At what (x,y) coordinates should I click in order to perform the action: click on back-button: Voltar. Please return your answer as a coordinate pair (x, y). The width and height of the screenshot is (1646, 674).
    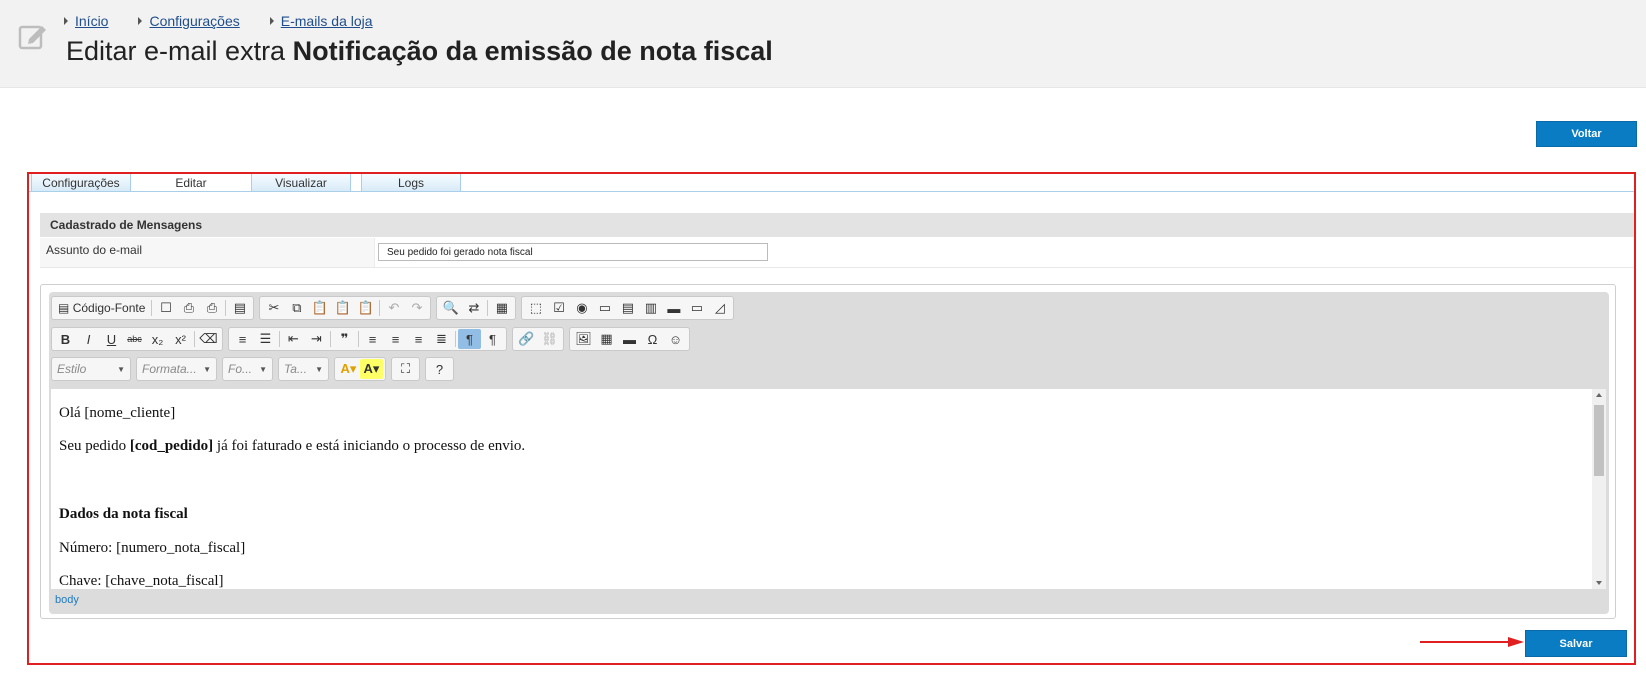
    Looking at the image, I should click on (1586, 134).